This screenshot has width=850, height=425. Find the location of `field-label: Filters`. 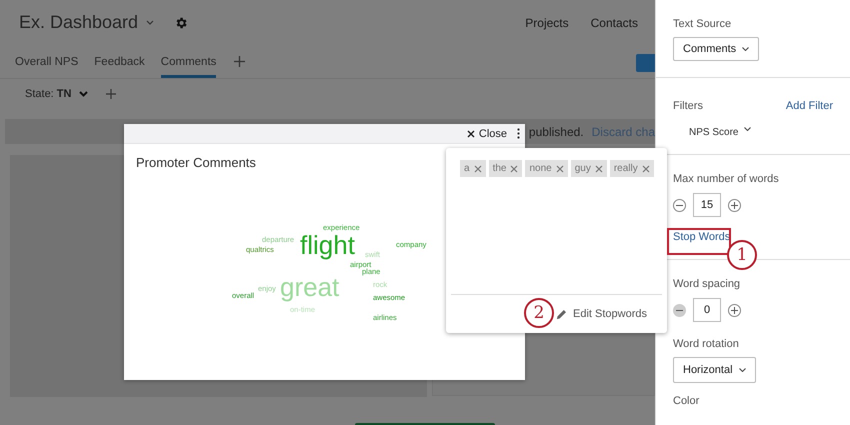

field-label: Filters is located at coordinates (688, 106).